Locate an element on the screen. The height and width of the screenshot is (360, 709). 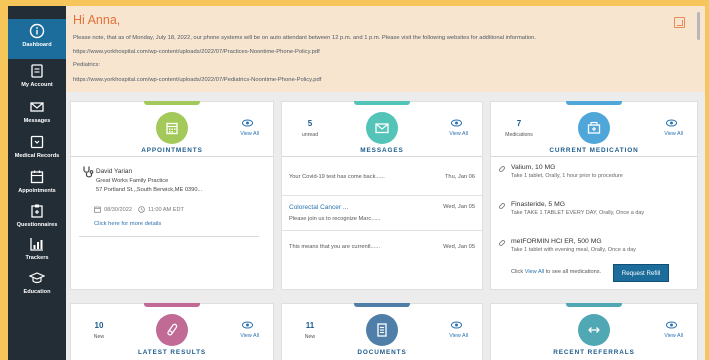
footer-text: to see all medications. is located at coordinates (573, 272).